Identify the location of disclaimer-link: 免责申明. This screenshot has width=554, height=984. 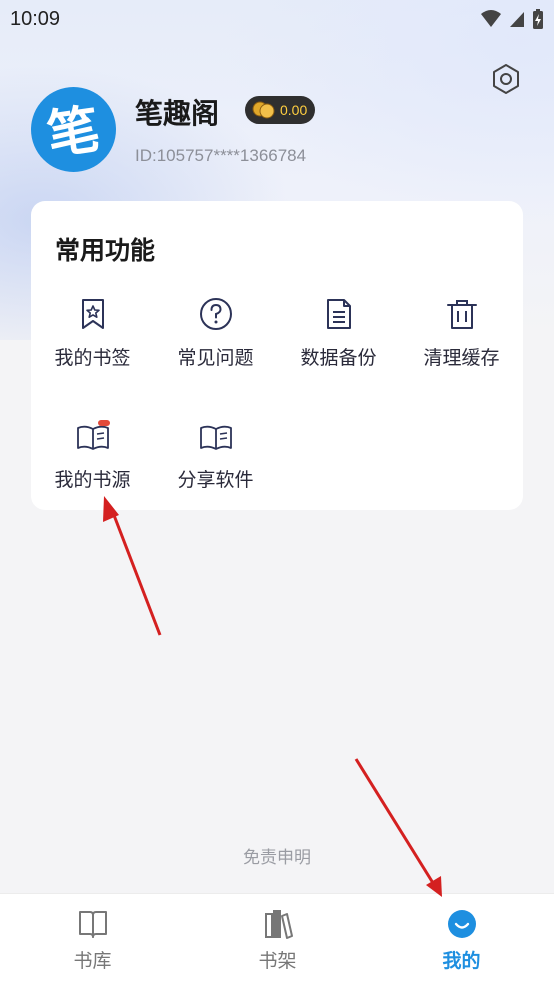
(277, 855).